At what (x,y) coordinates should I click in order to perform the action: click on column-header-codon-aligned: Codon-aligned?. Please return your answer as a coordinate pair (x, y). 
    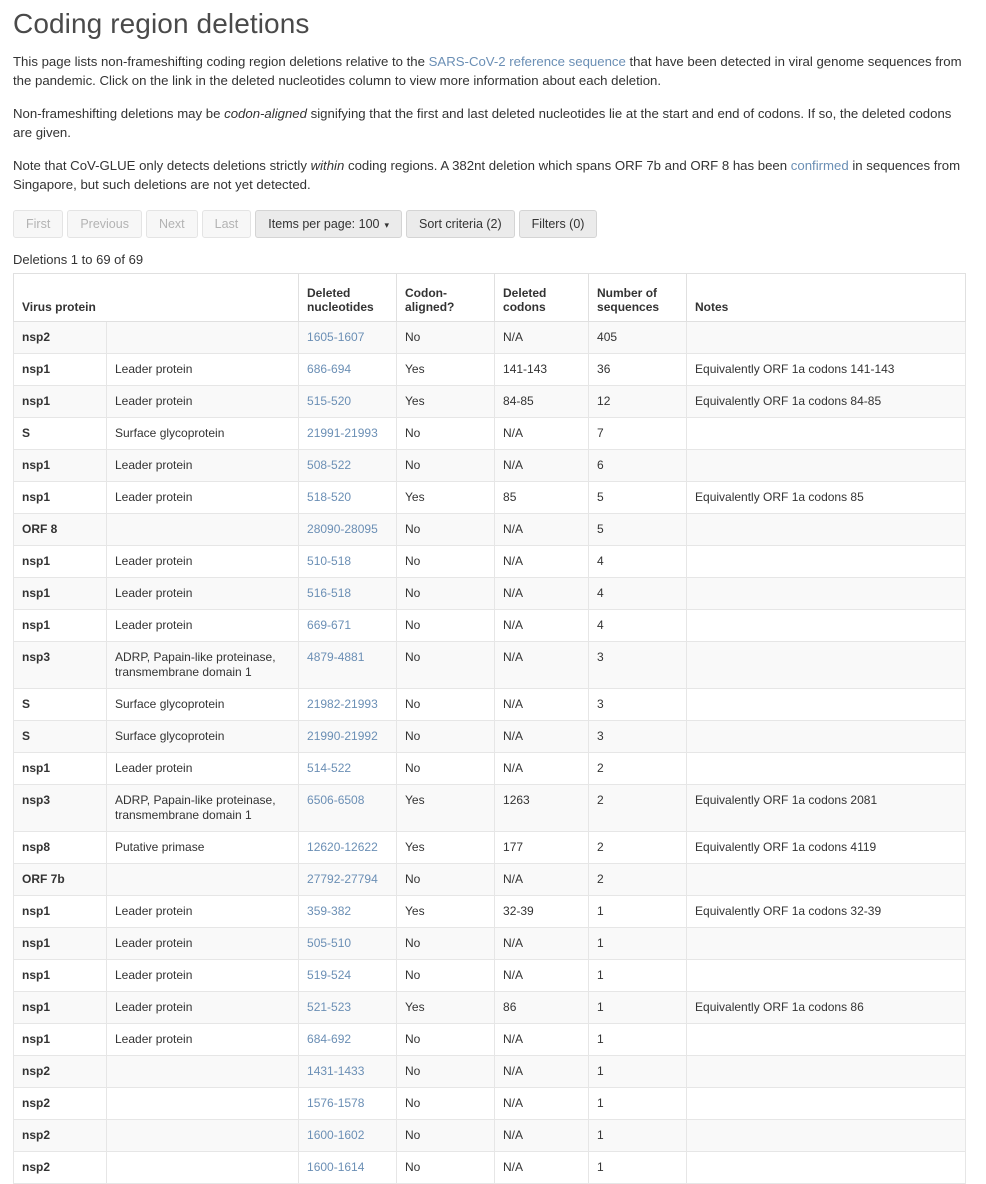
    Looking at the image, I should click on (446, 298).